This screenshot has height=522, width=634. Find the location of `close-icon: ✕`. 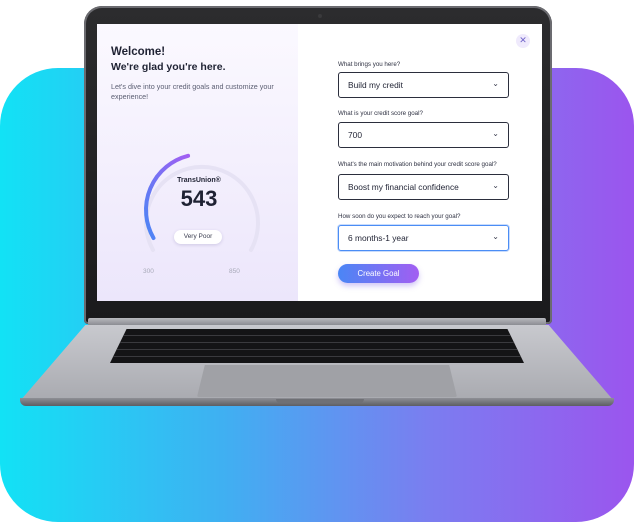

close-icon: ✕ is located at coordinates (523, 41).